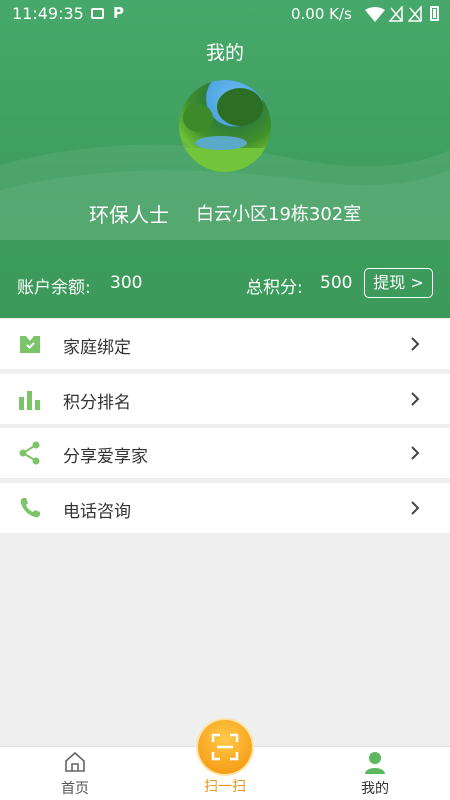 The width and height of the screenshot is (450, 800). I want to click on status-bar: 11:49:35 P 0.00 K/s, so click(225, 14).